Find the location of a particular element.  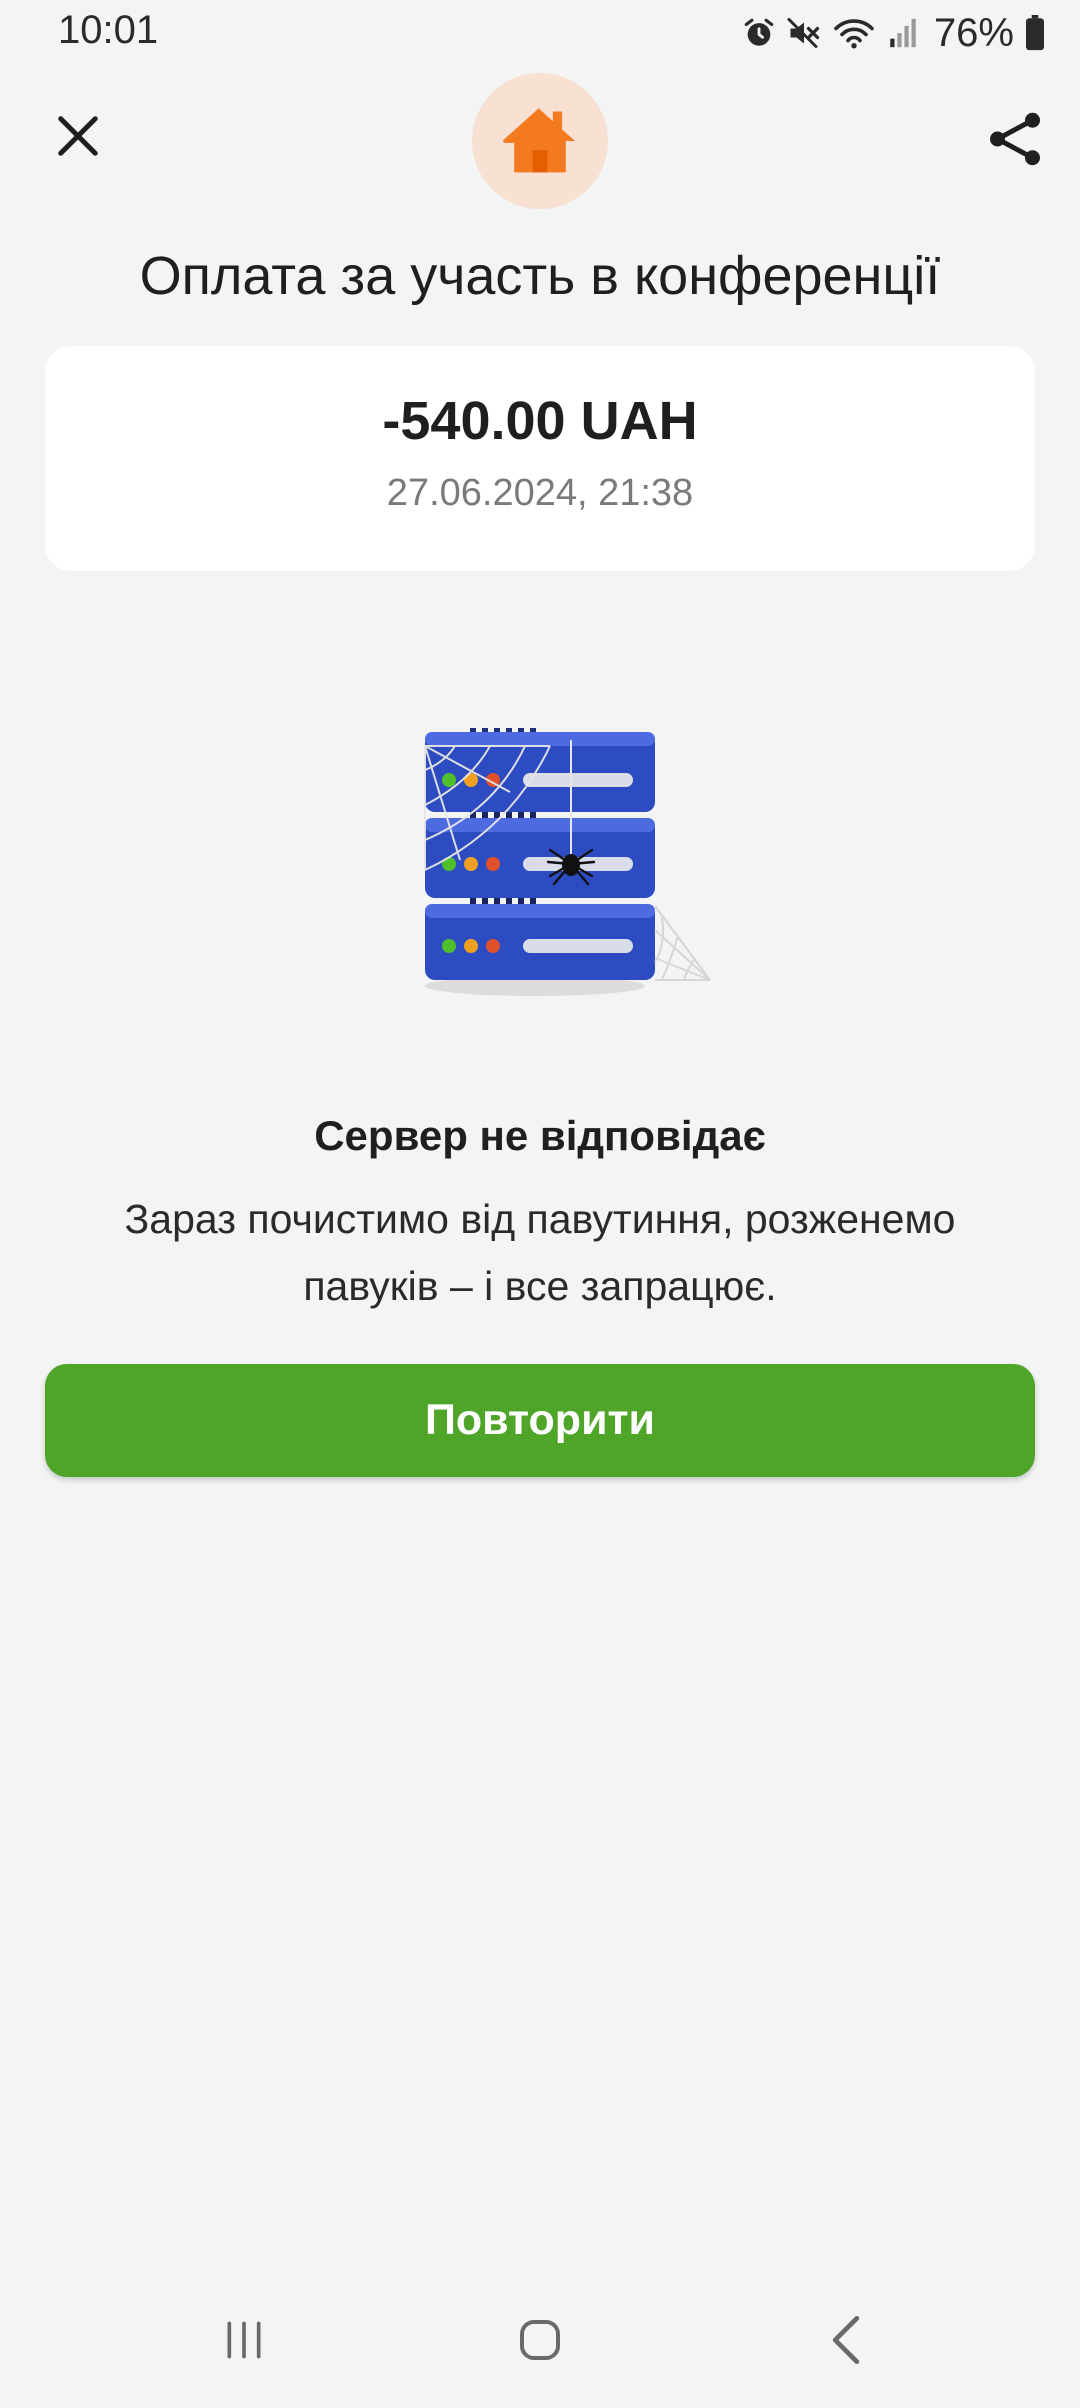

close-button is located at coordinates (78, 136).